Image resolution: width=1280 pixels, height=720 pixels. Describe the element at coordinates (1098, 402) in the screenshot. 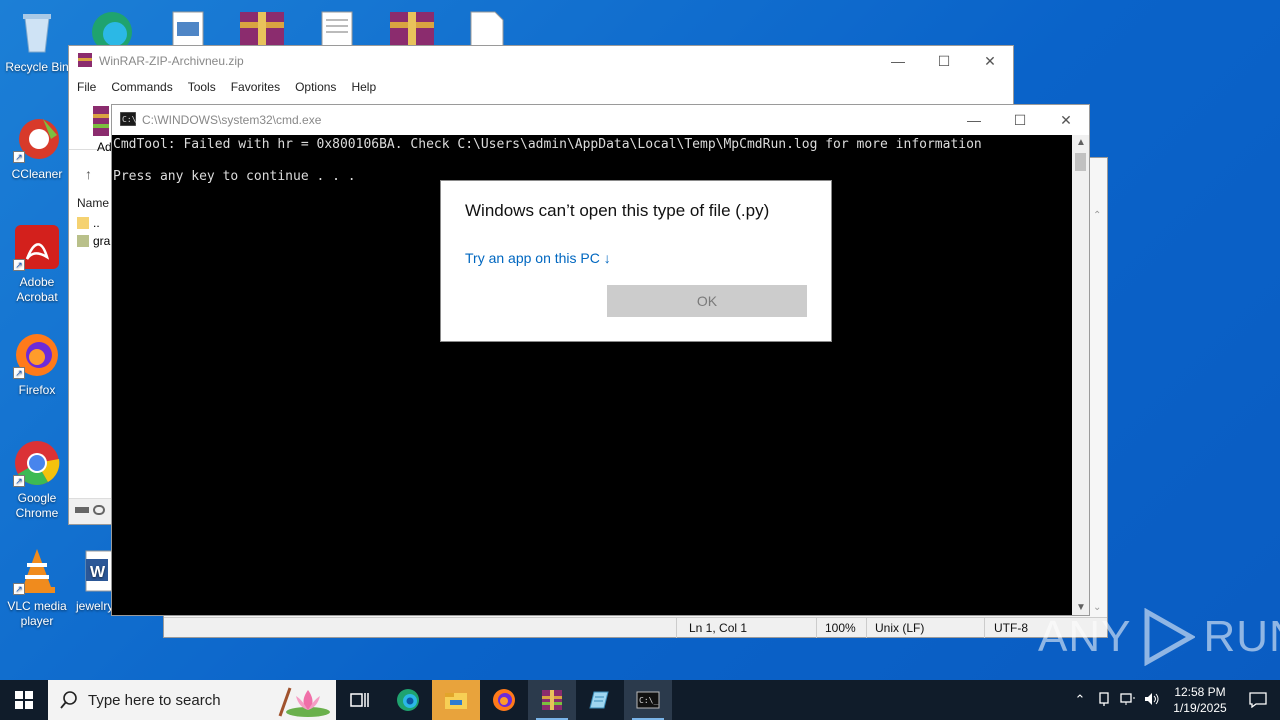

I see `editor-vscroll: ⌃ ⌄` at that location.